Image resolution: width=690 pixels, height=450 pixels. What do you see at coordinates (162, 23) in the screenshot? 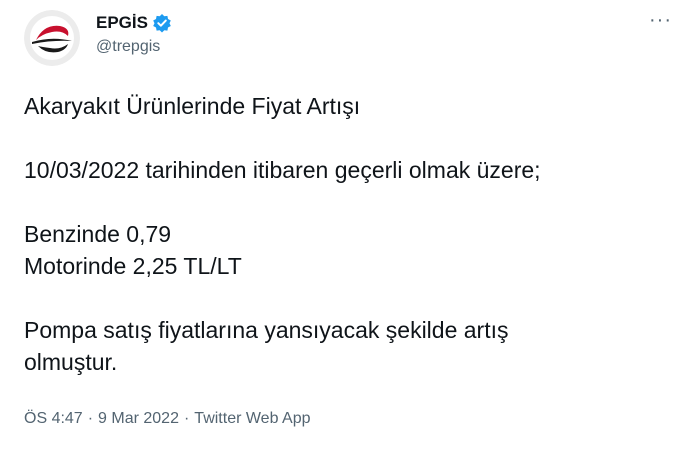
I see `verified-badge-icon` at bounding box center [162, 23].